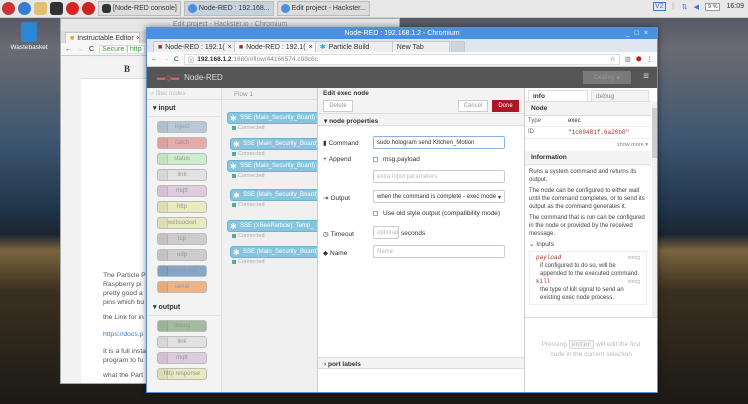 The width and height of the screenshot is (748, 404). I want to click on address-bar: Secure | http, so click(122, 49).